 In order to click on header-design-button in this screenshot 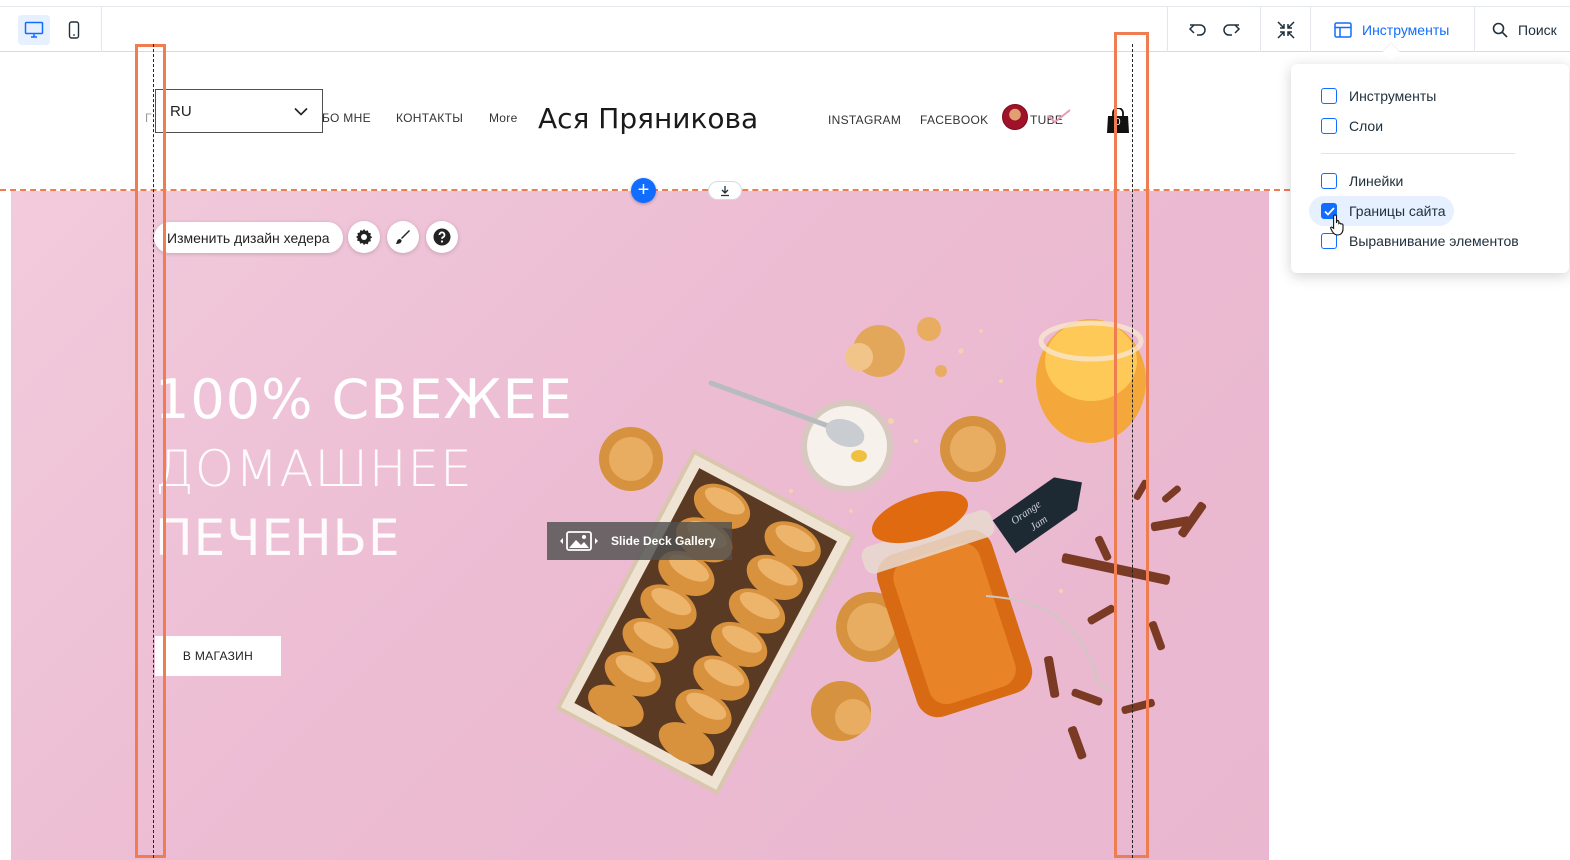, I will do `click(403, 237)`.